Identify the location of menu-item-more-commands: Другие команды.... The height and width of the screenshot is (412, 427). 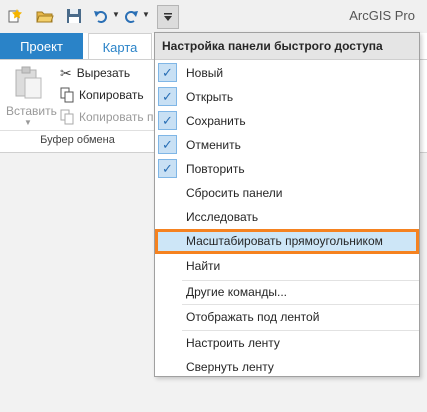
(287, 292).